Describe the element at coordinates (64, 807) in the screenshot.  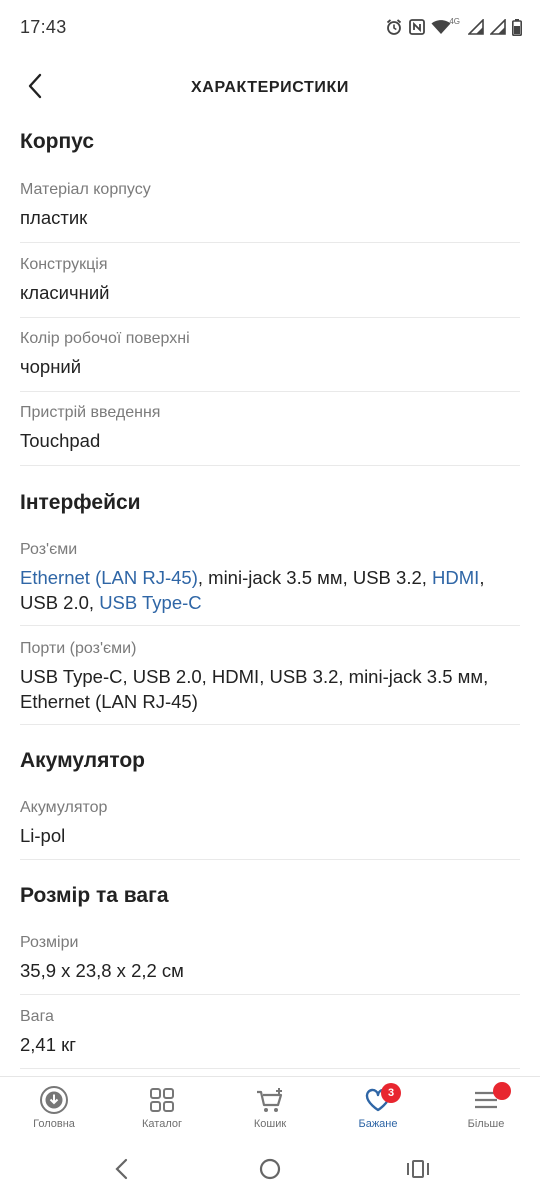
I see `spec-label: Акумулятор` at that location.